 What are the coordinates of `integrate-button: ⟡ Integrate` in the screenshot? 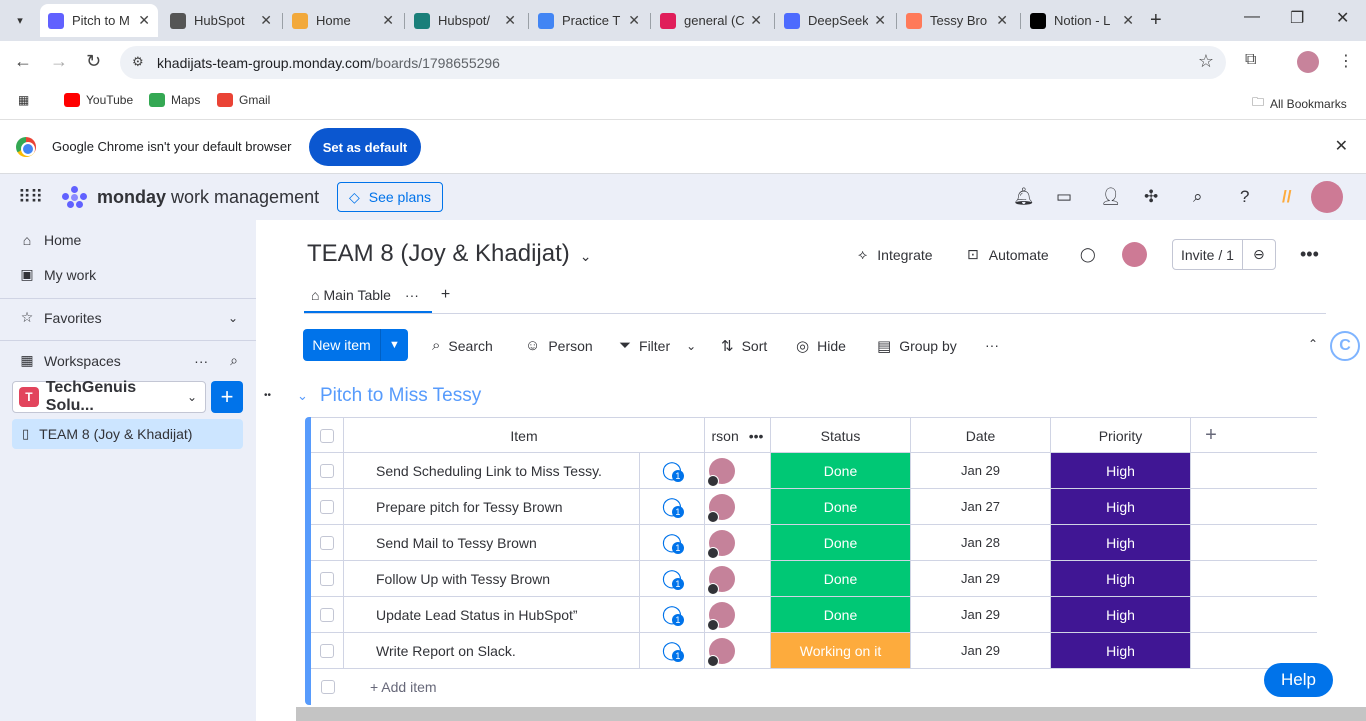 It's located at (895, 254).